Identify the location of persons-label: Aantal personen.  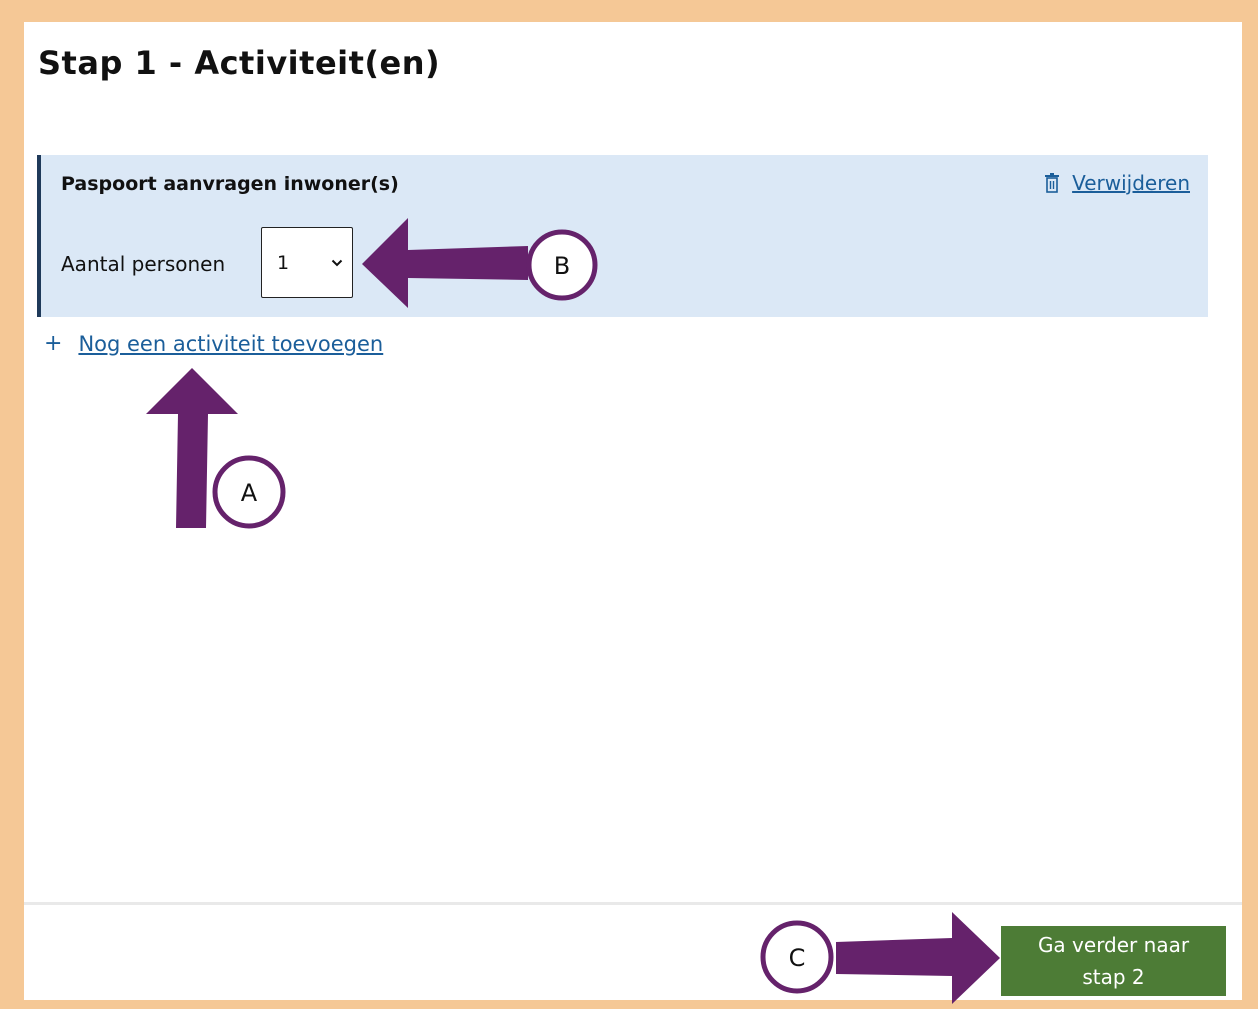
(143, 264).